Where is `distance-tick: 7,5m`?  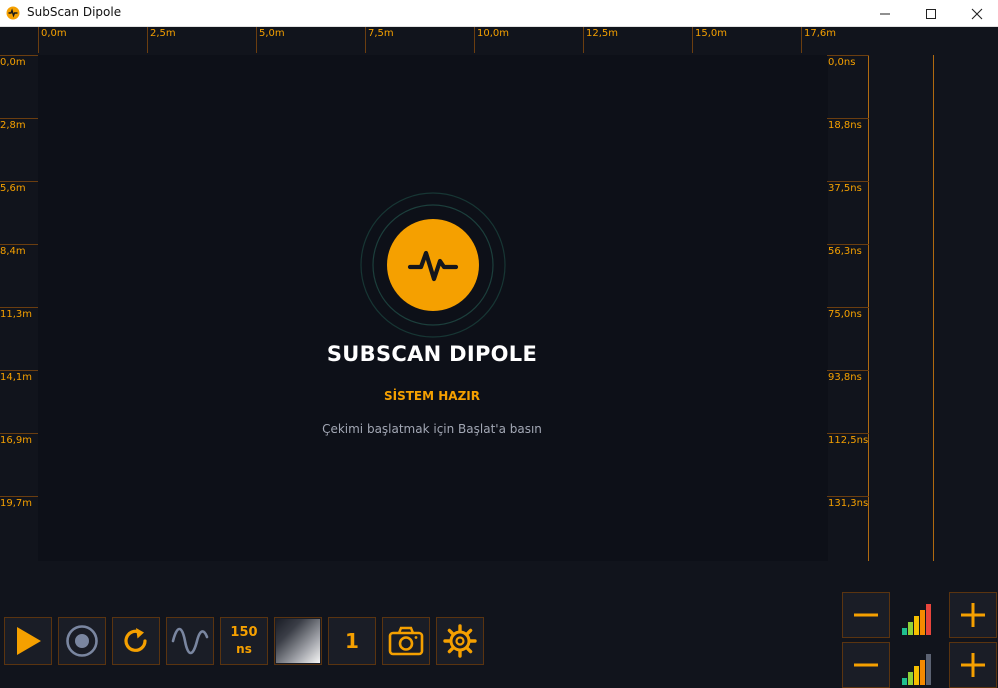
distance-tick: 7,5m is located at coordinates (379, 40).